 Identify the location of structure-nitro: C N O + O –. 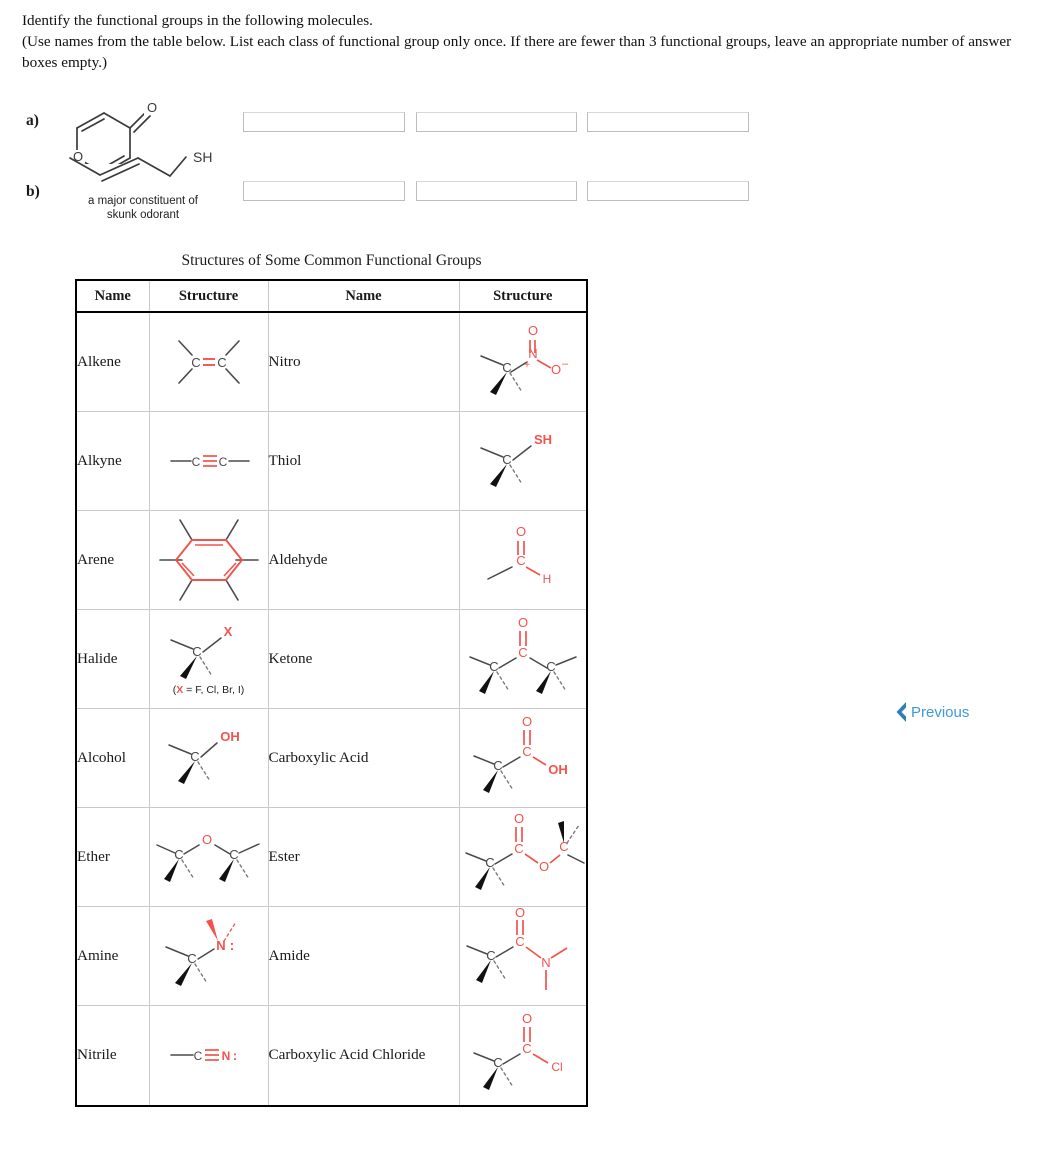
(523, 361).